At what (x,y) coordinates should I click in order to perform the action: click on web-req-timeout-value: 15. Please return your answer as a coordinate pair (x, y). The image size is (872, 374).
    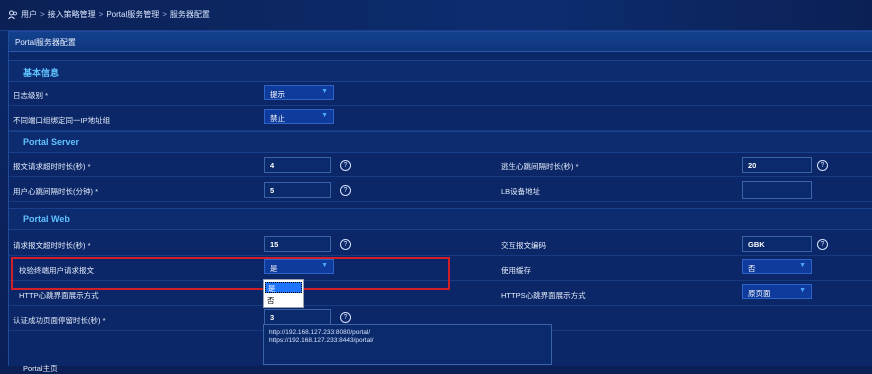
    Looking at the image, I should click on (274, 244).